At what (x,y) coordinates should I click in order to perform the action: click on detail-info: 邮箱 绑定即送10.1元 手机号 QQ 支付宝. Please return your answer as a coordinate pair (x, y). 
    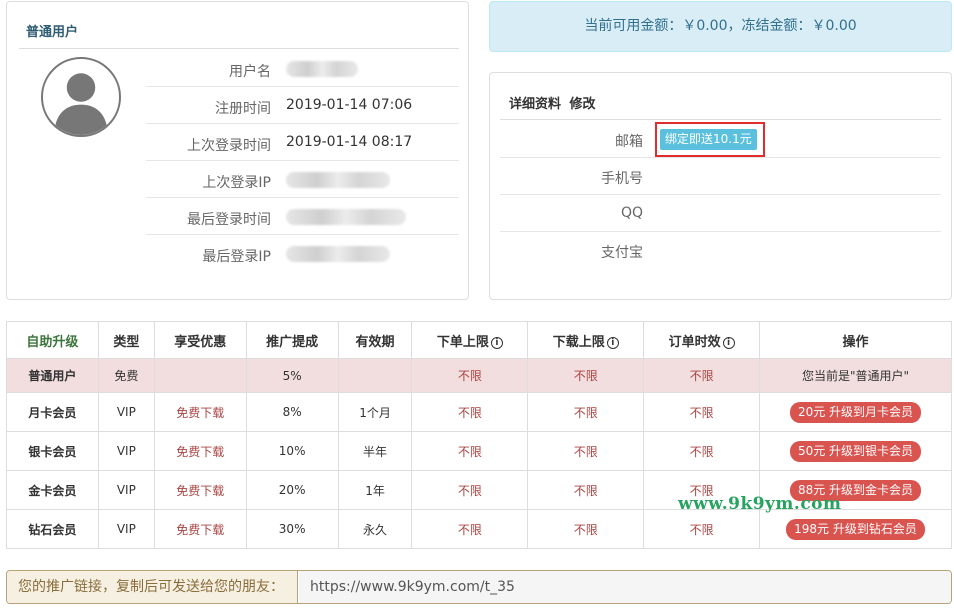
    Looking at the image, I should click on (720, 195).